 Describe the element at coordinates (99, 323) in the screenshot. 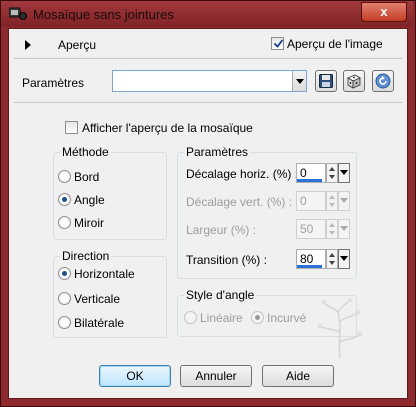

I see `direction-option-label: Bilatérale` at that location.